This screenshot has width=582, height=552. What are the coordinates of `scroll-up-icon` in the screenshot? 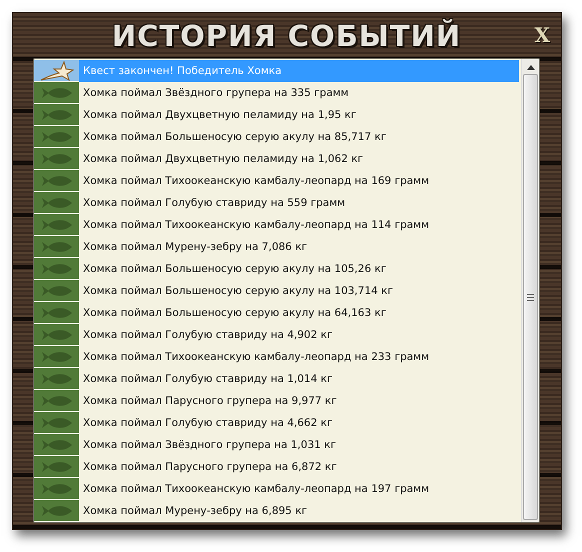 It's located at (530, 67).